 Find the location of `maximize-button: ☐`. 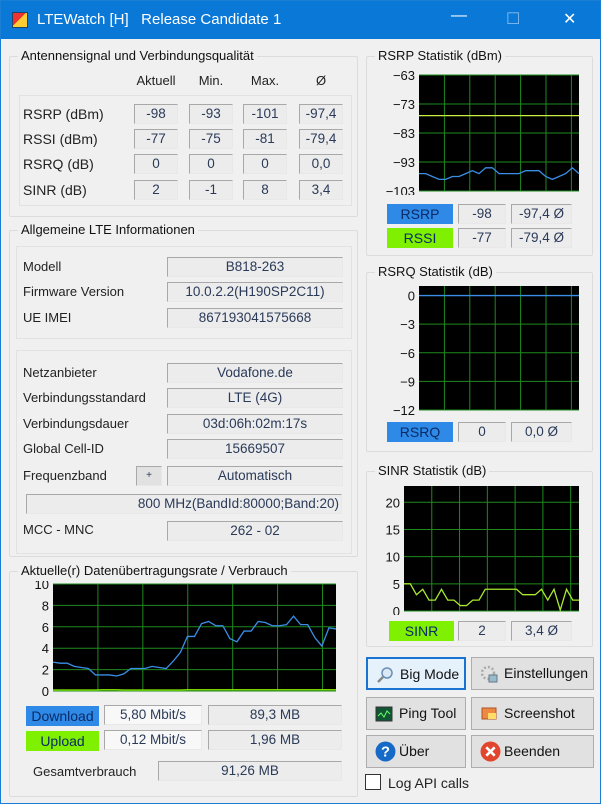

maximize-button: ☐ is located at coordinates (513, 19).